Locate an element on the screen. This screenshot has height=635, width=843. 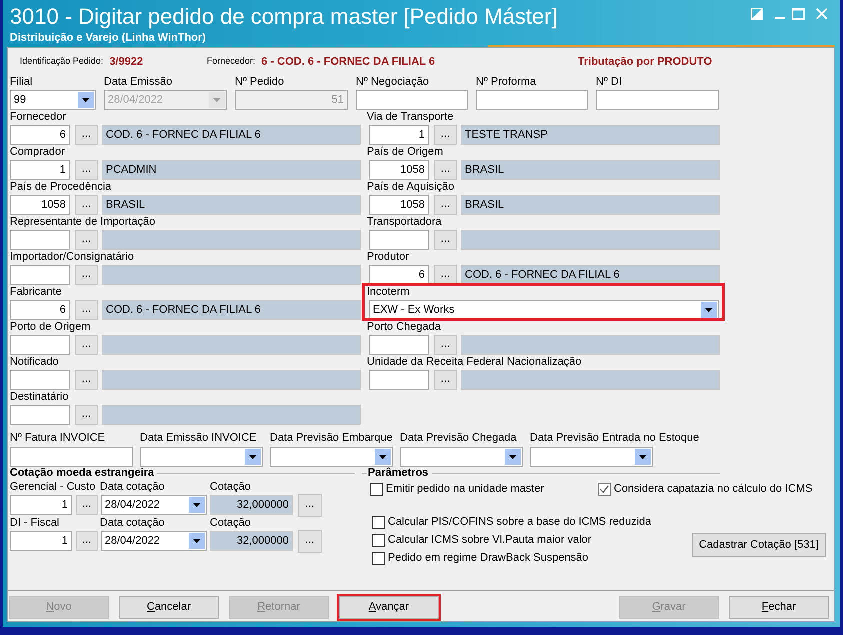
field-label: Incoterm is located at coordinates (388, 292).